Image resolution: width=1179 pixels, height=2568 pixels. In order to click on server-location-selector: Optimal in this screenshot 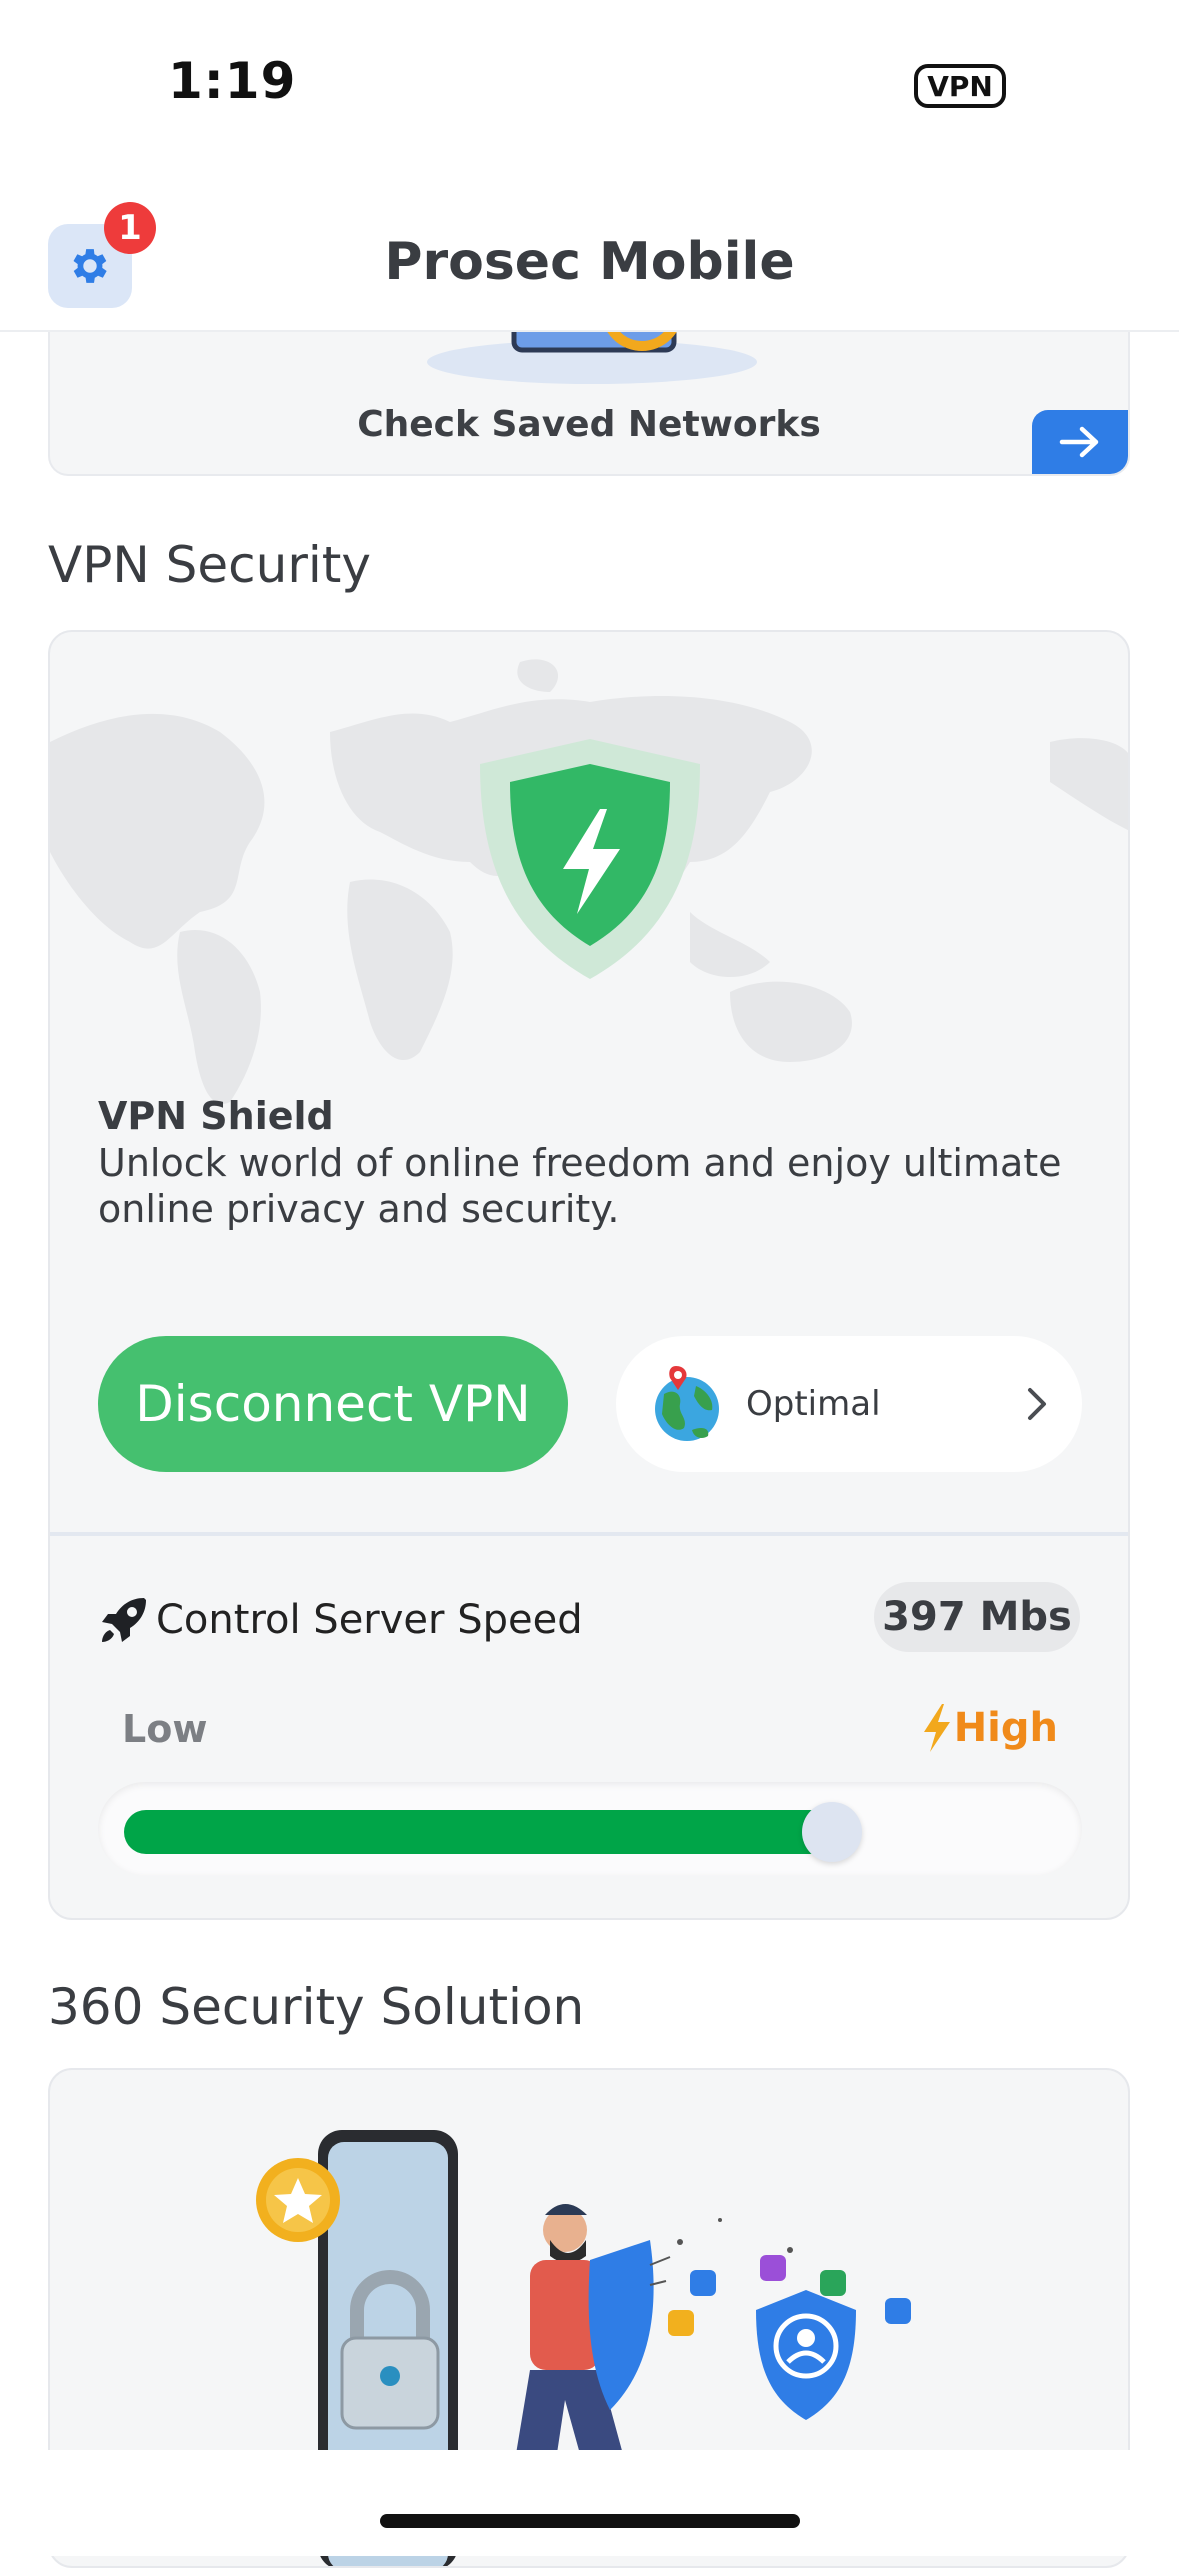, I will do `click(849, 1404)`.